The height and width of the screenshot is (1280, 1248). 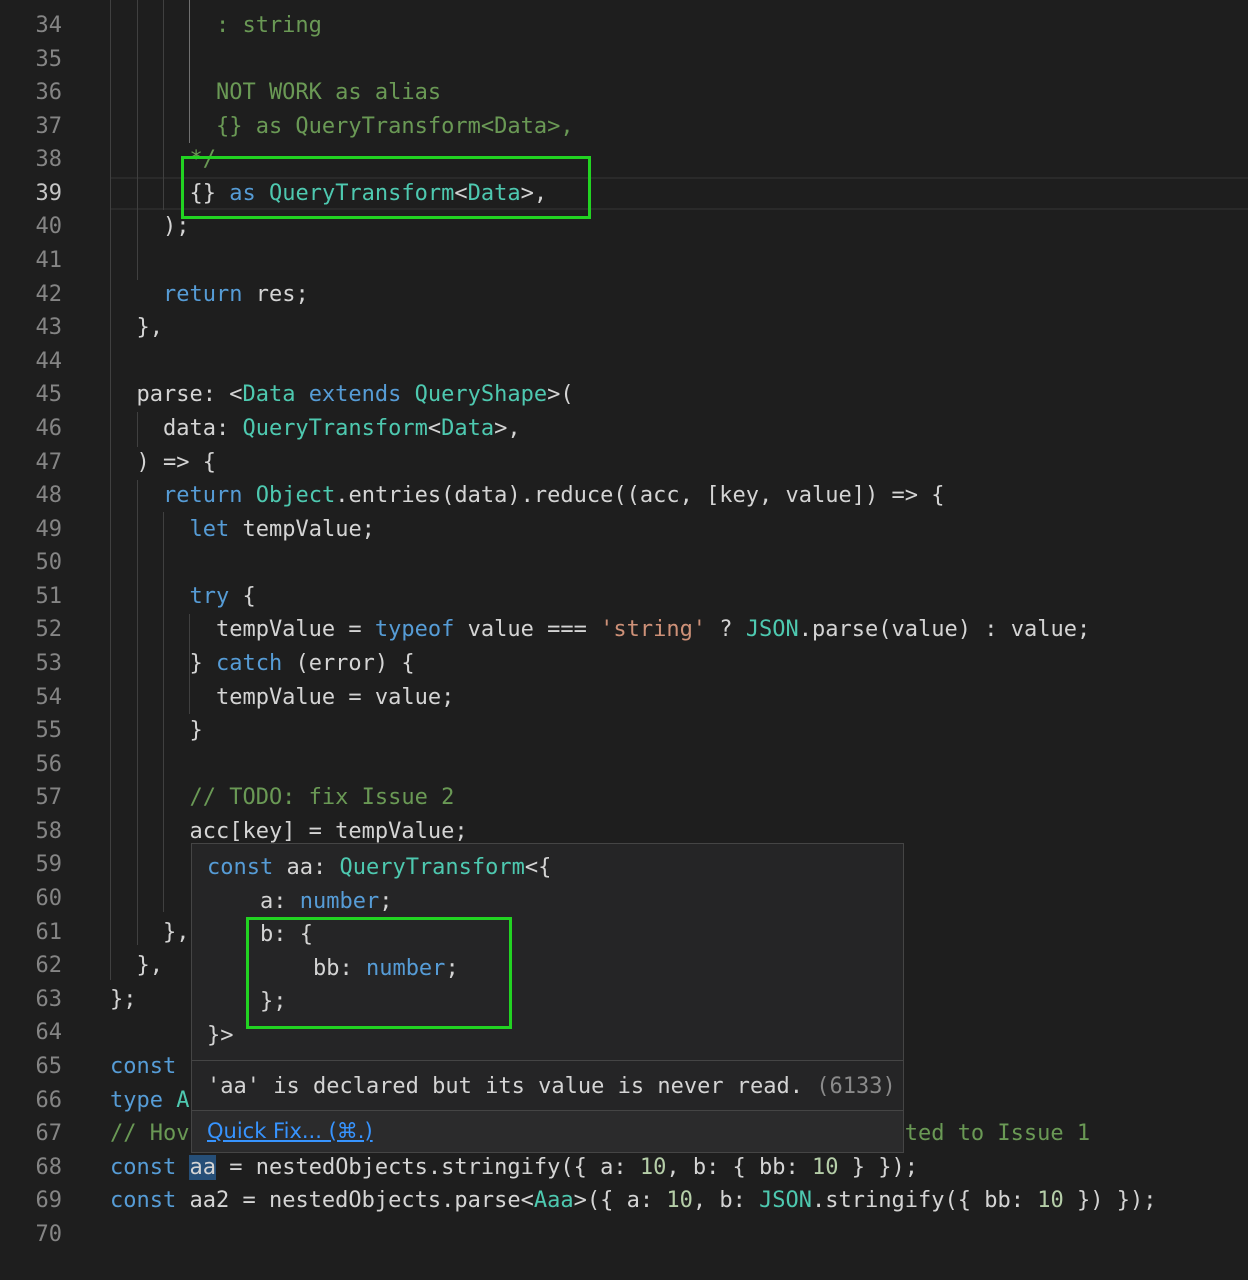 What do you see at coordinates (49, 496) in the screenshot?
I see `line-number: 48` at bounding box center [49, 496].